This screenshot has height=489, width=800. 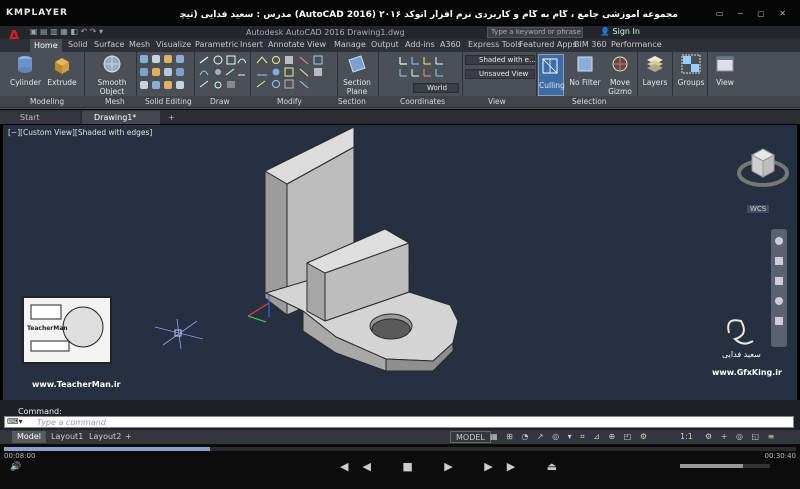 What do you see at coordinates (216, 44) in the screenshot?
I see `tab-parametric: Parametric` at bounding box center [216, 44].